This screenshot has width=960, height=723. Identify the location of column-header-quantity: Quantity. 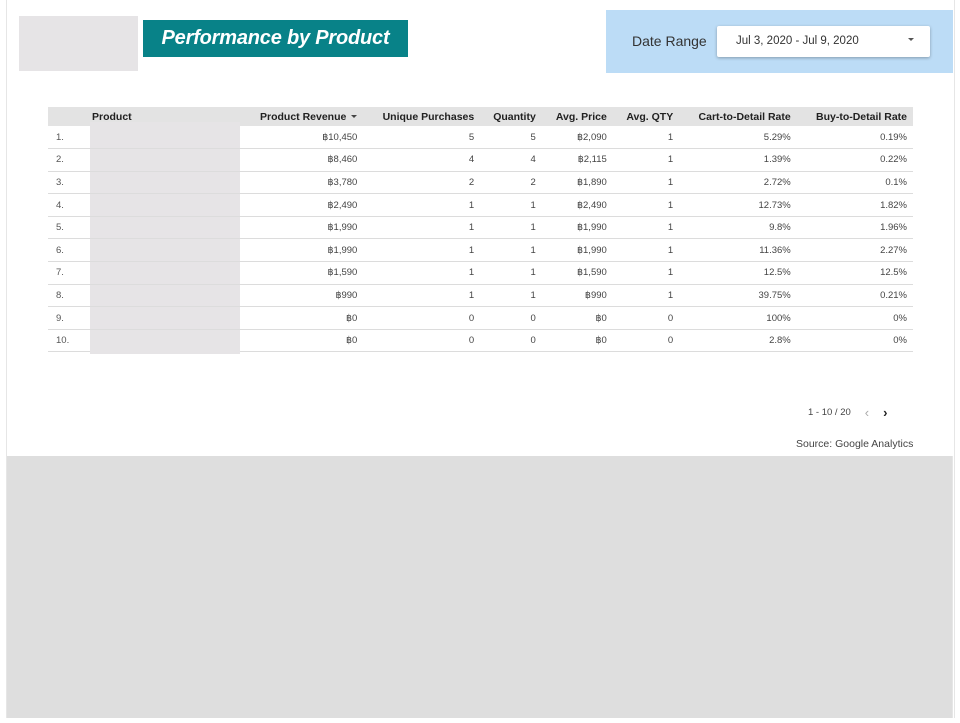
(511, 116).